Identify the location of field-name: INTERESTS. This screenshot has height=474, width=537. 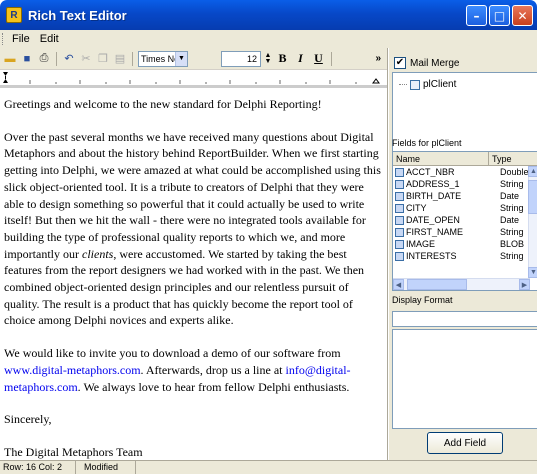
(431, 256).